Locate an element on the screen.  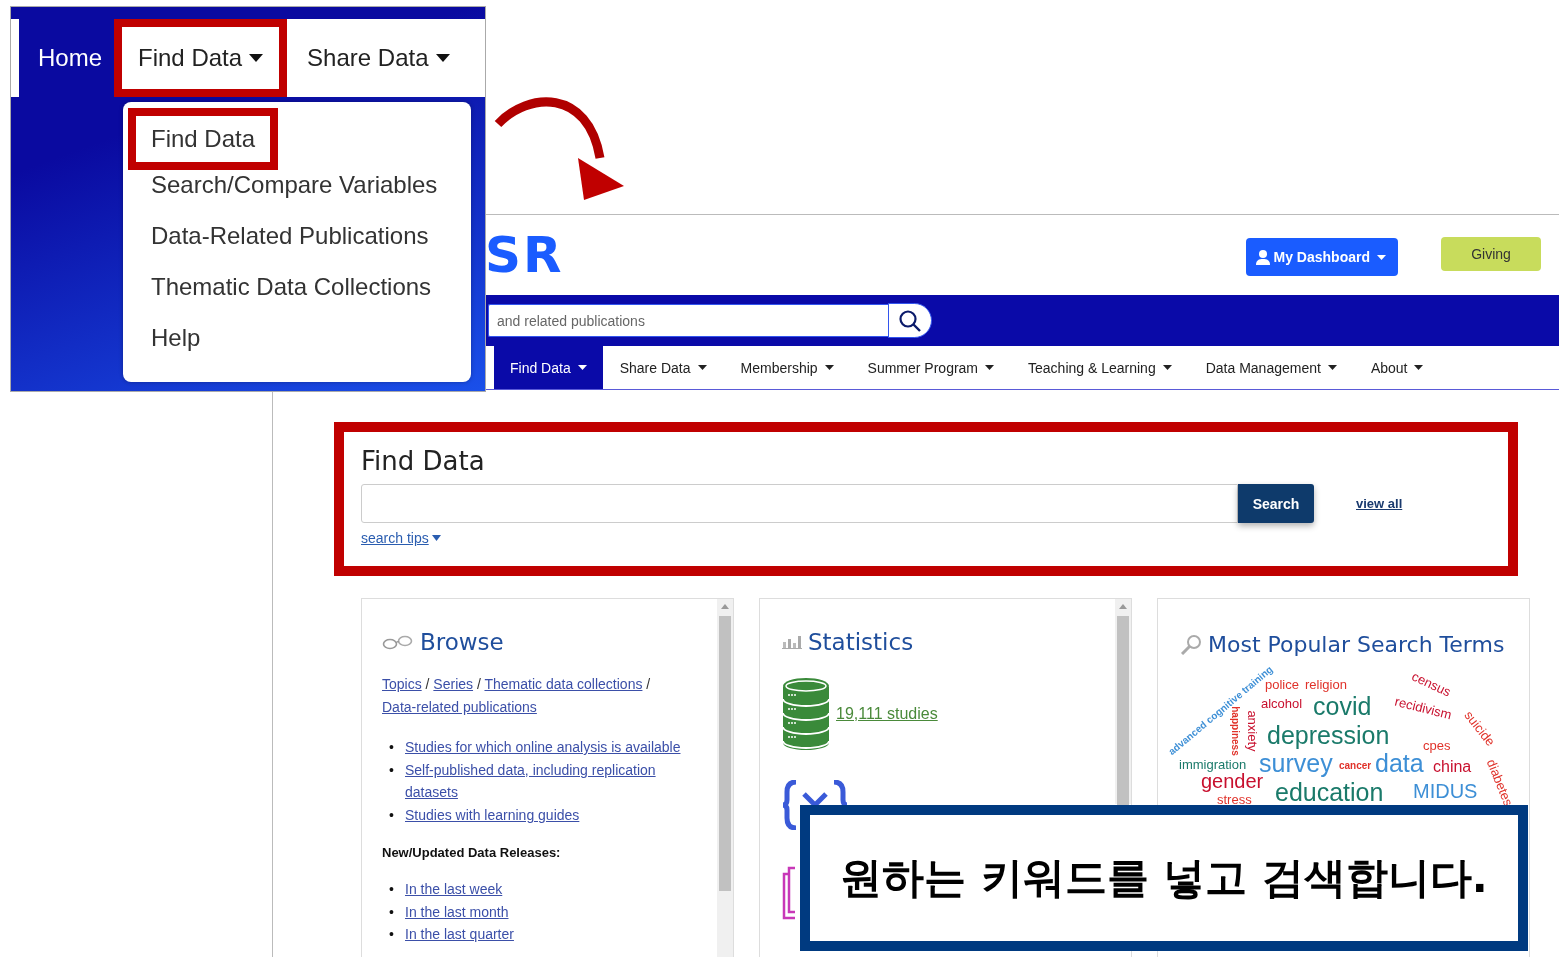
nav-tab: Home is located at coordinates (67, 58).